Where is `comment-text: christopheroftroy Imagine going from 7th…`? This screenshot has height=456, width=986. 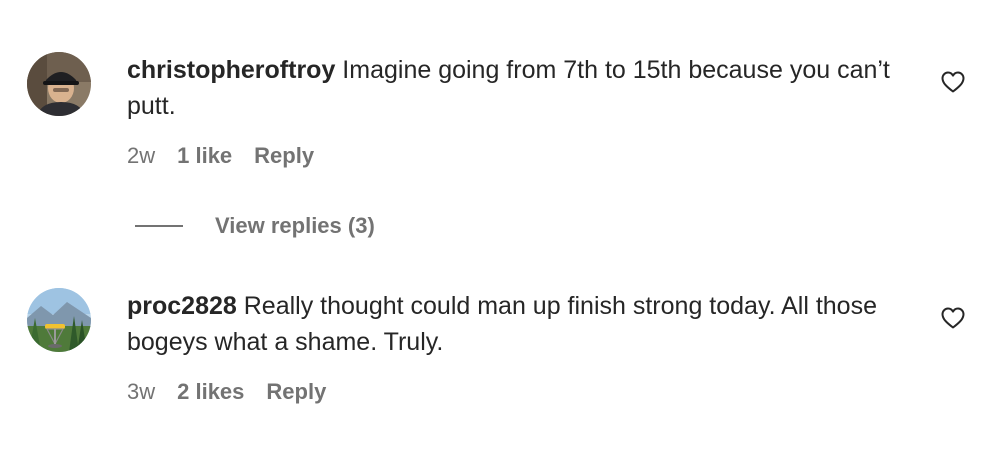
comment-text: christopheroftroy Imagine going from 7th… is located at coordinates (522, 88).